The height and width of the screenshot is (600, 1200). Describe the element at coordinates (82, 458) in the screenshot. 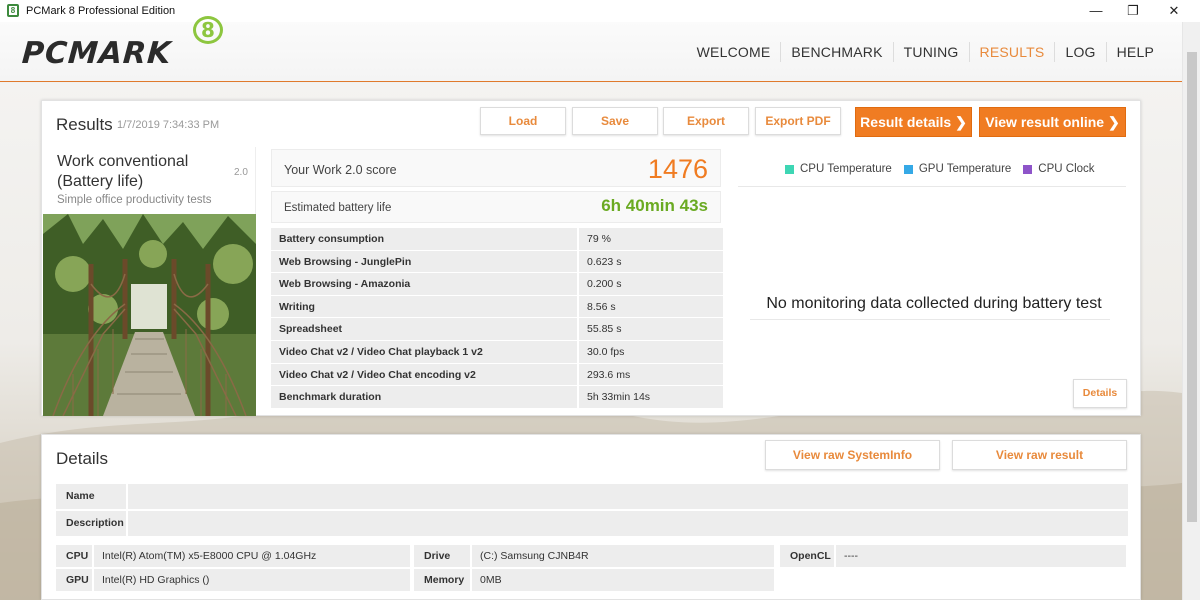

I see `details-title: Details` at that location.